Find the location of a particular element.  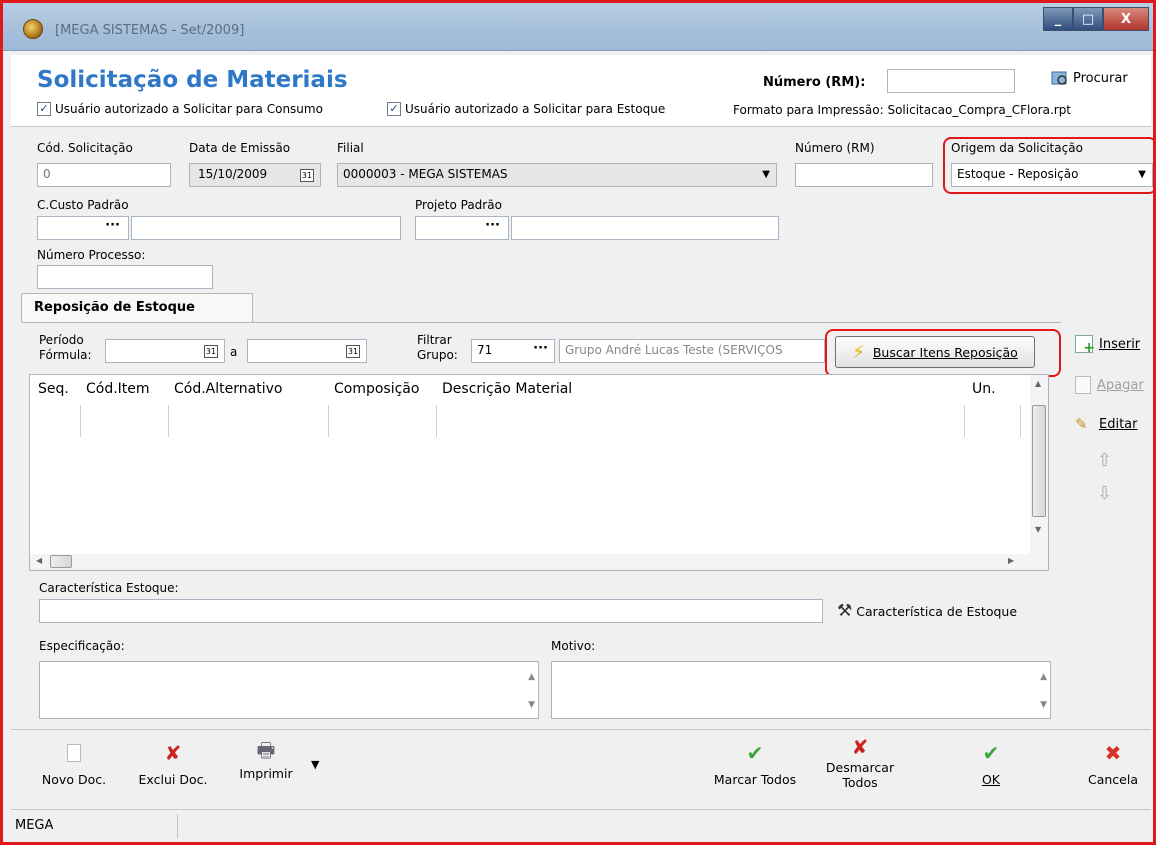

minimize-button: _ is located at coordinates (1058, 19).